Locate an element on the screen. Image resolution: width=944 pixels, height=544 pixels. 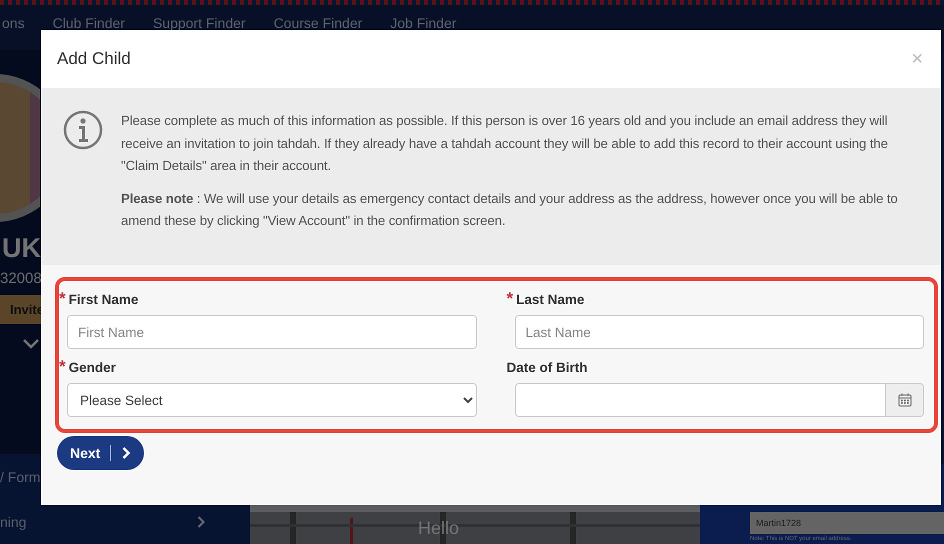
nav-link: Club Finder is located at coordinates (88, 23).